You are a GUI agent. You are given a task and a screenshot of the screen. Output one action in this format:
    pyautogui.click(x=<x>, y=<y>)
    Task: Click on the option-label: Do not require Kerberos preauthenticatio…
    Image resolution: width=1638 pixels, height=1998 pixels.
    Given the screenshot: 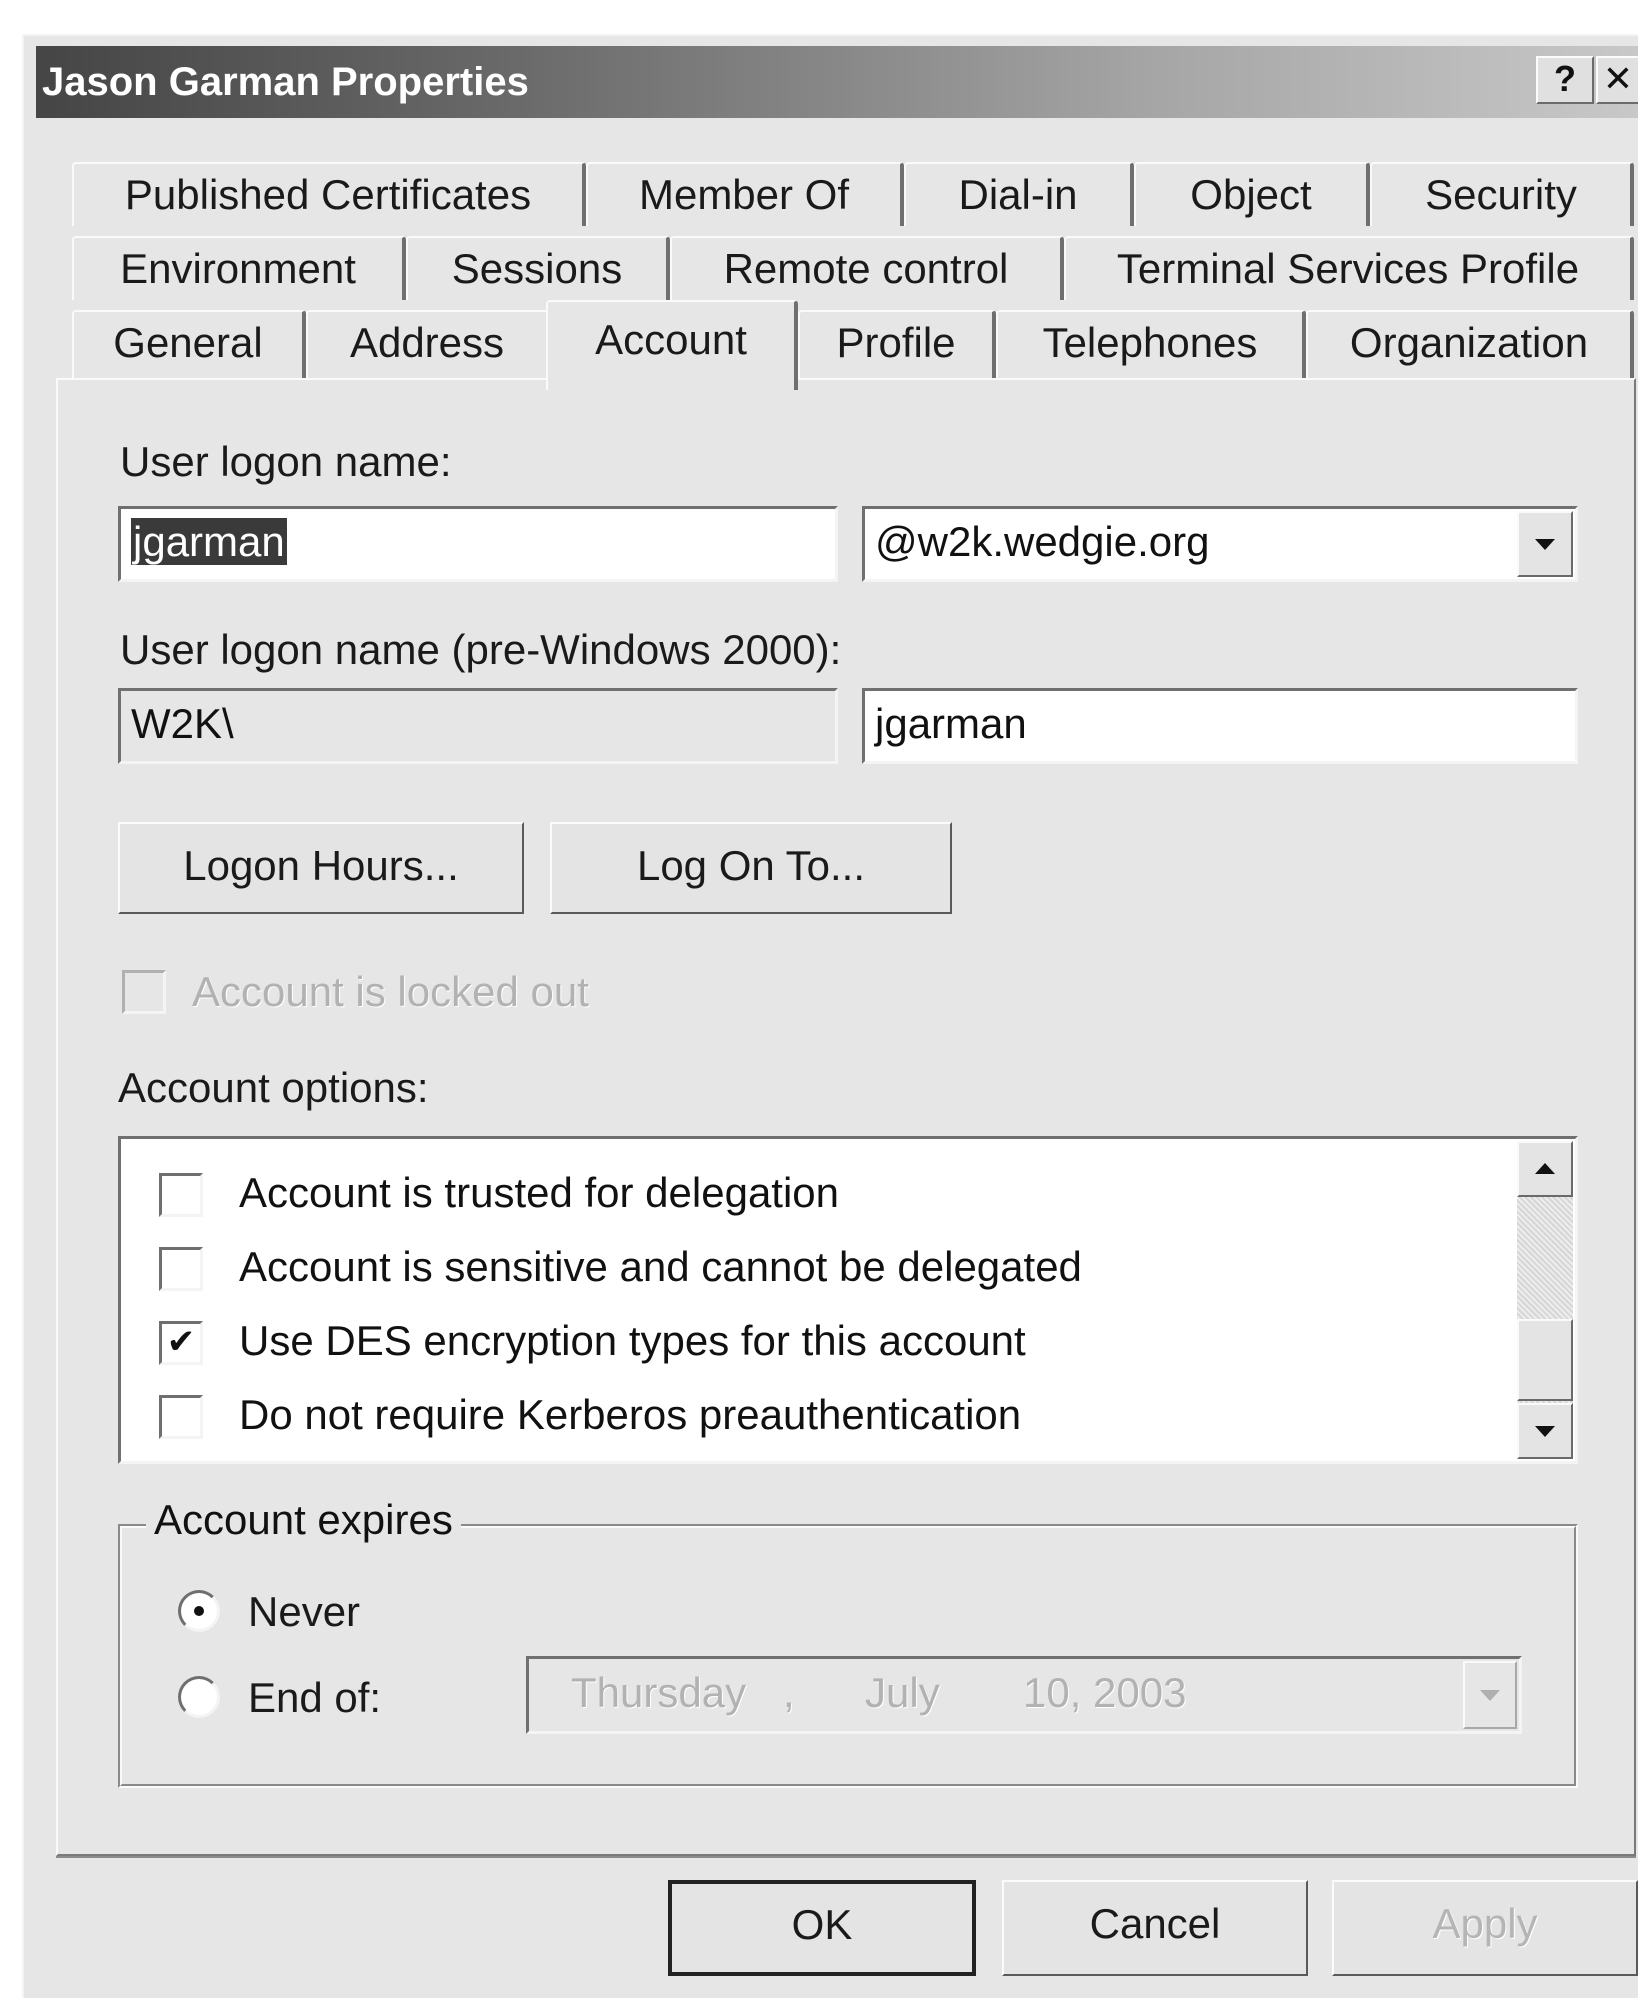 What is the action you would take?
    pyautogui.click(x=630, y=1414)
    